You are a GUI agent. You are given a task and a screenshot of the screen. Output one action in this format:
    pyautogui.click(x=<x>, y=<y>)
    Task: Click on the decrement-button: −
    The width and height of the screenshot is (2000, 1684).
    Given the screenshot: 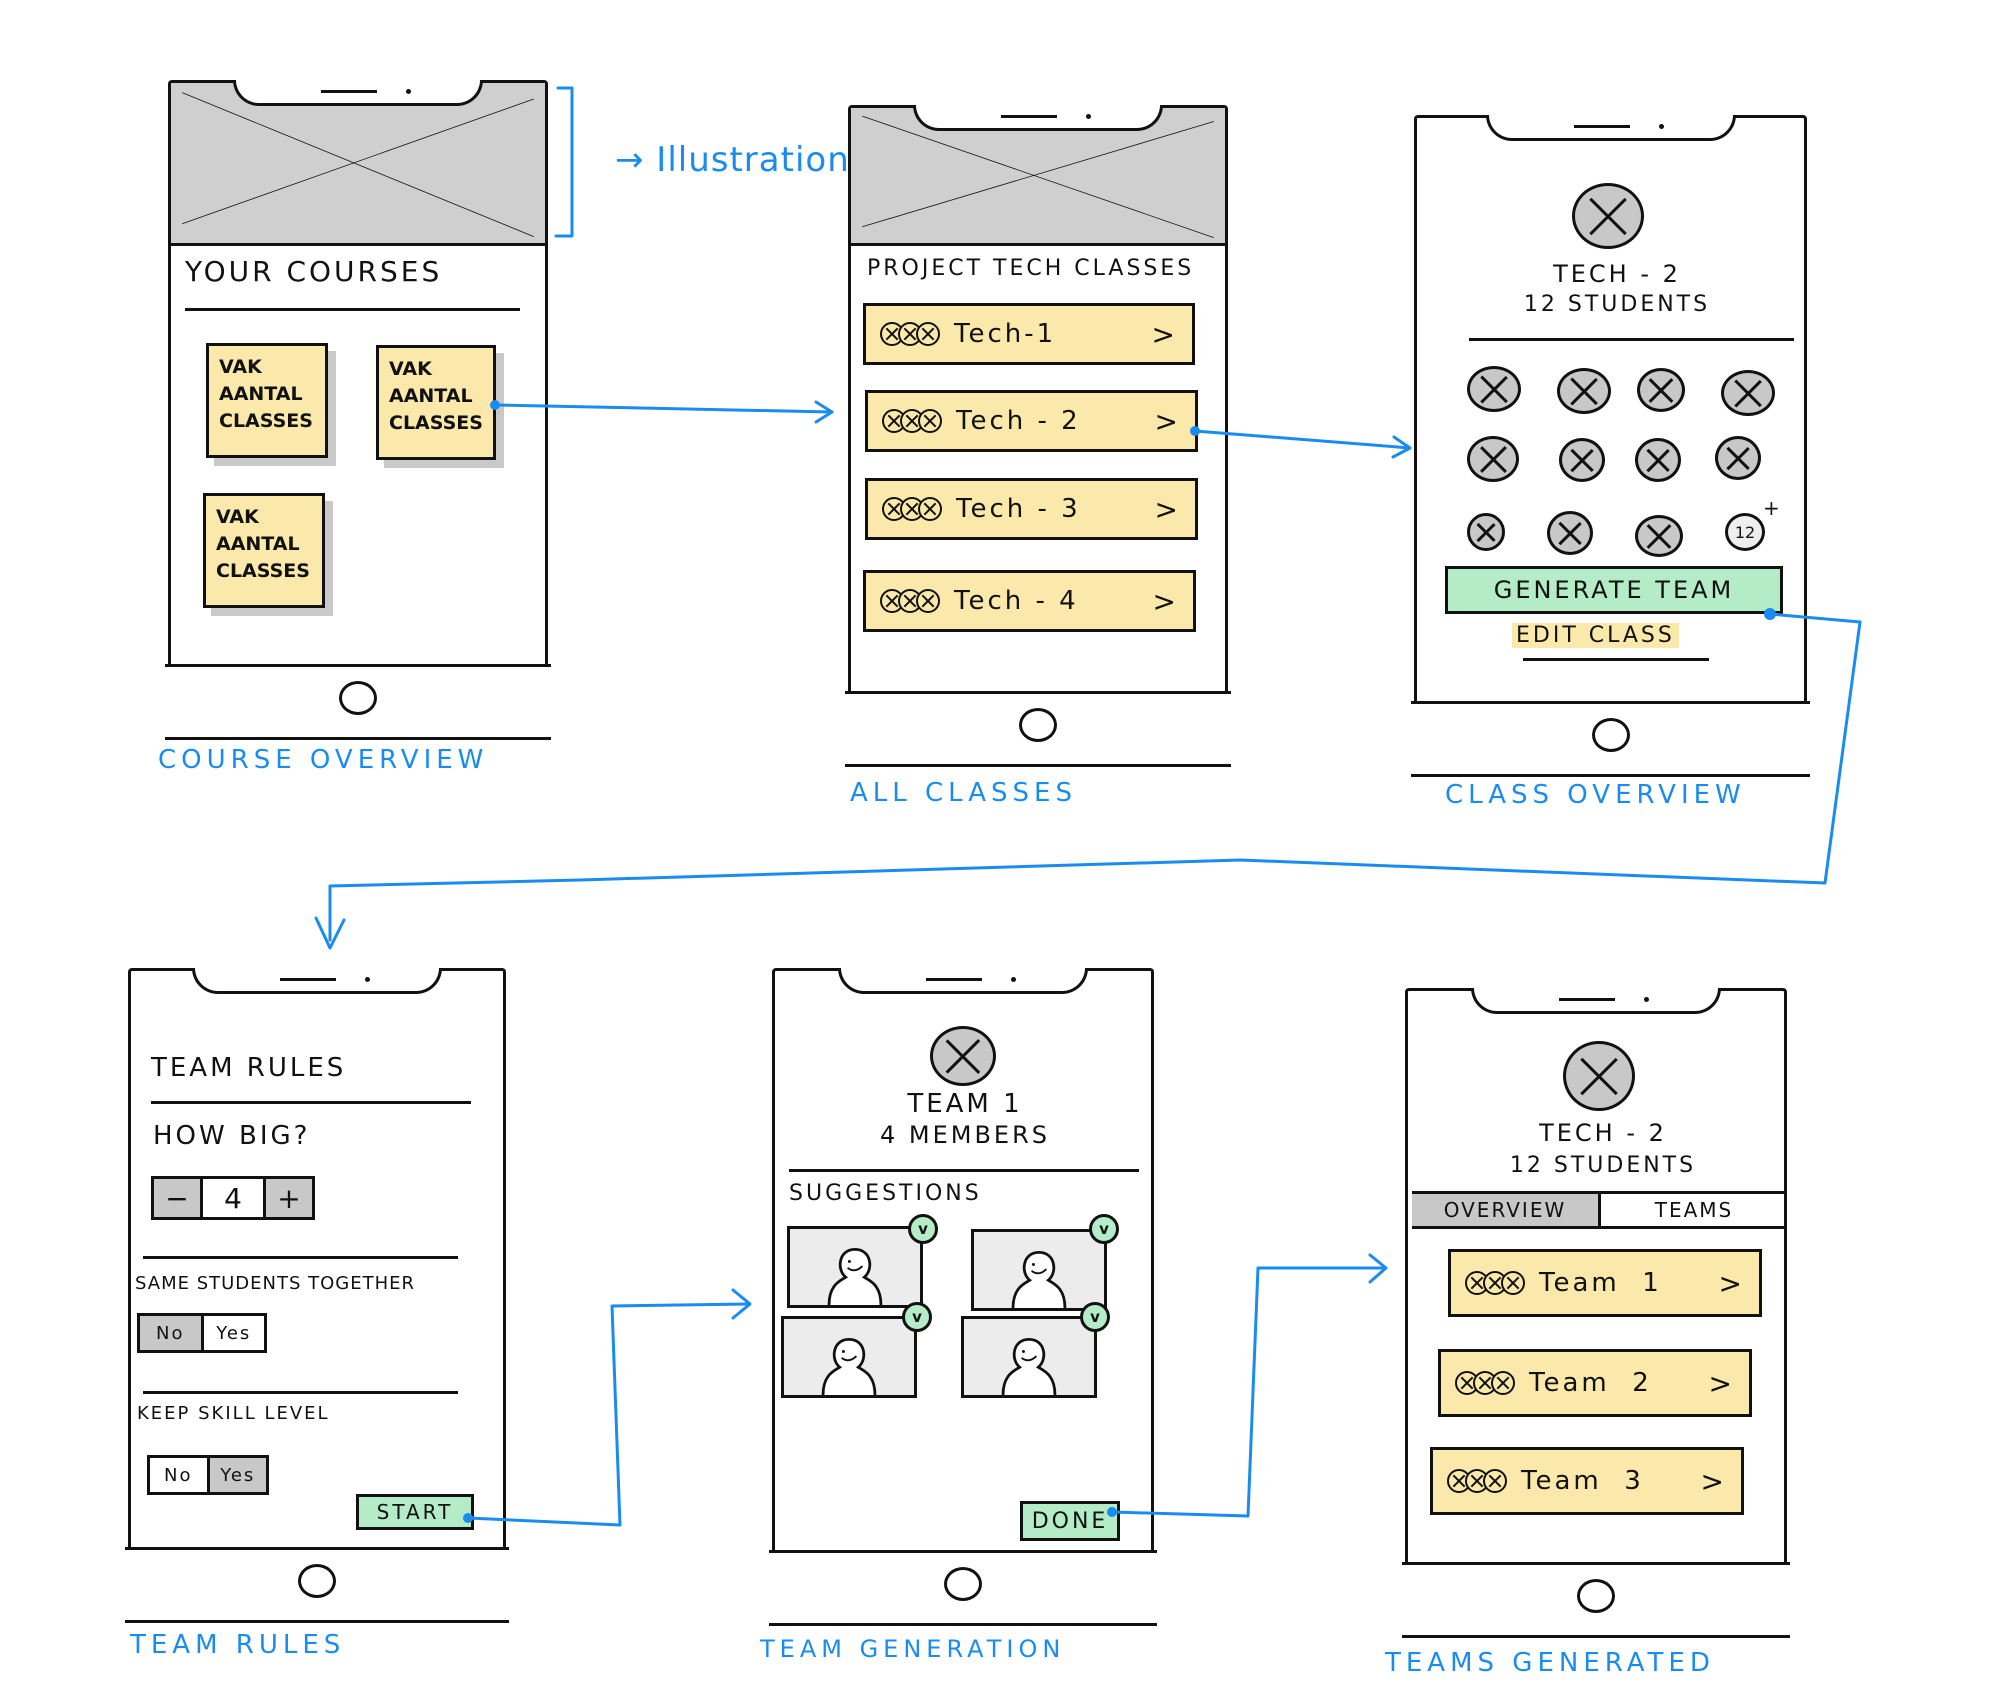 What is the action you would take?
    pyautogui.click(x=178, y=1198)
    